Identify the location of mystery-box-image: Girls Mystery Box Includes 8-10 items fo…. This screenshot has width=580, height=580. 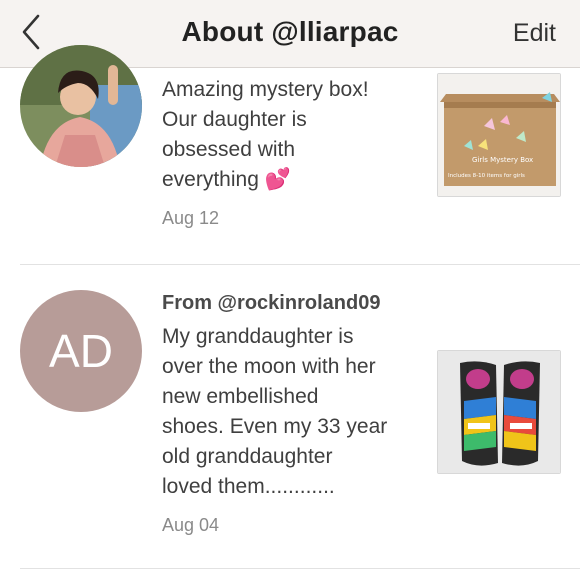
(499, 135).